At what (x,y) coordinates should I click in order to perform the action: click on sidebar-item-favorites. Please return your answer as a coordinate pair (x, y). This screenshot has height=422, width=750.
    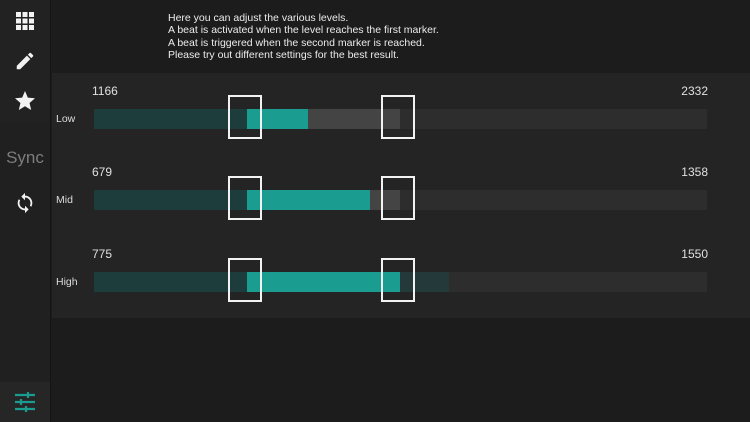
    Looking at the image, I should click on (25, 101).